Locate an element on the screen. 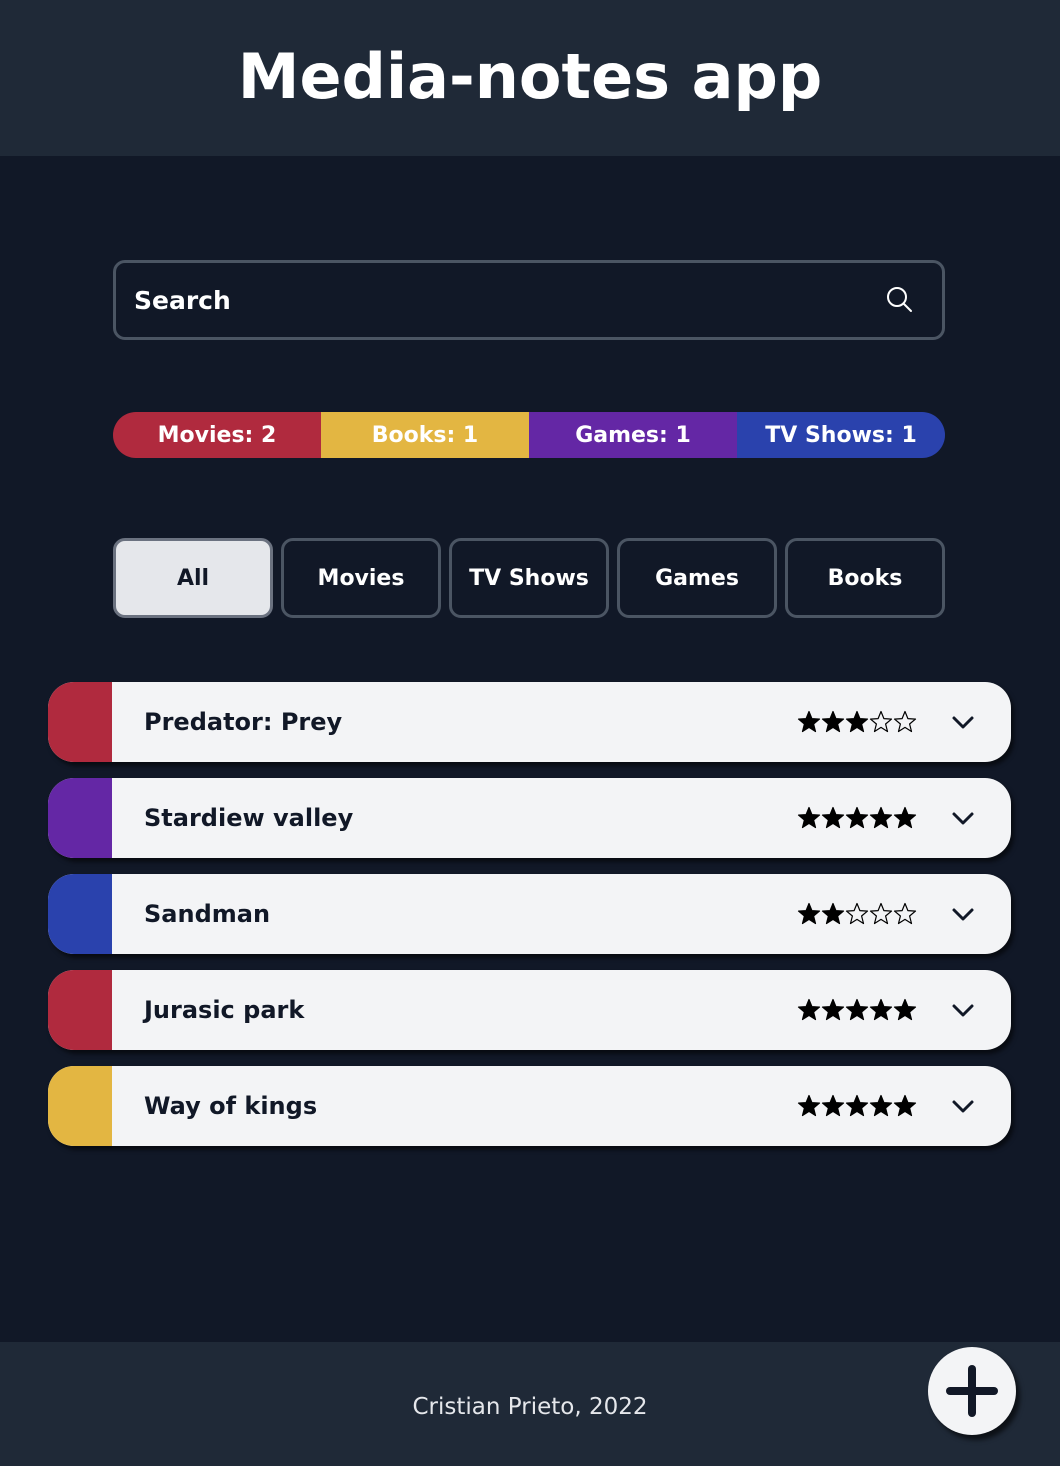  search-input is located at coordinates (509, 300).